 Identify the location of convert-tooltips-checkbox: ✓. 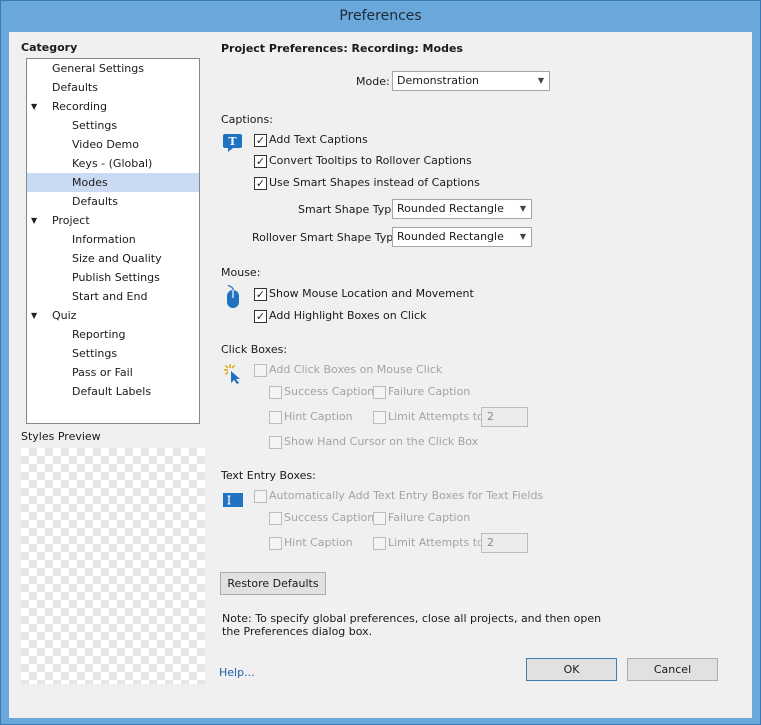
(260, 161).